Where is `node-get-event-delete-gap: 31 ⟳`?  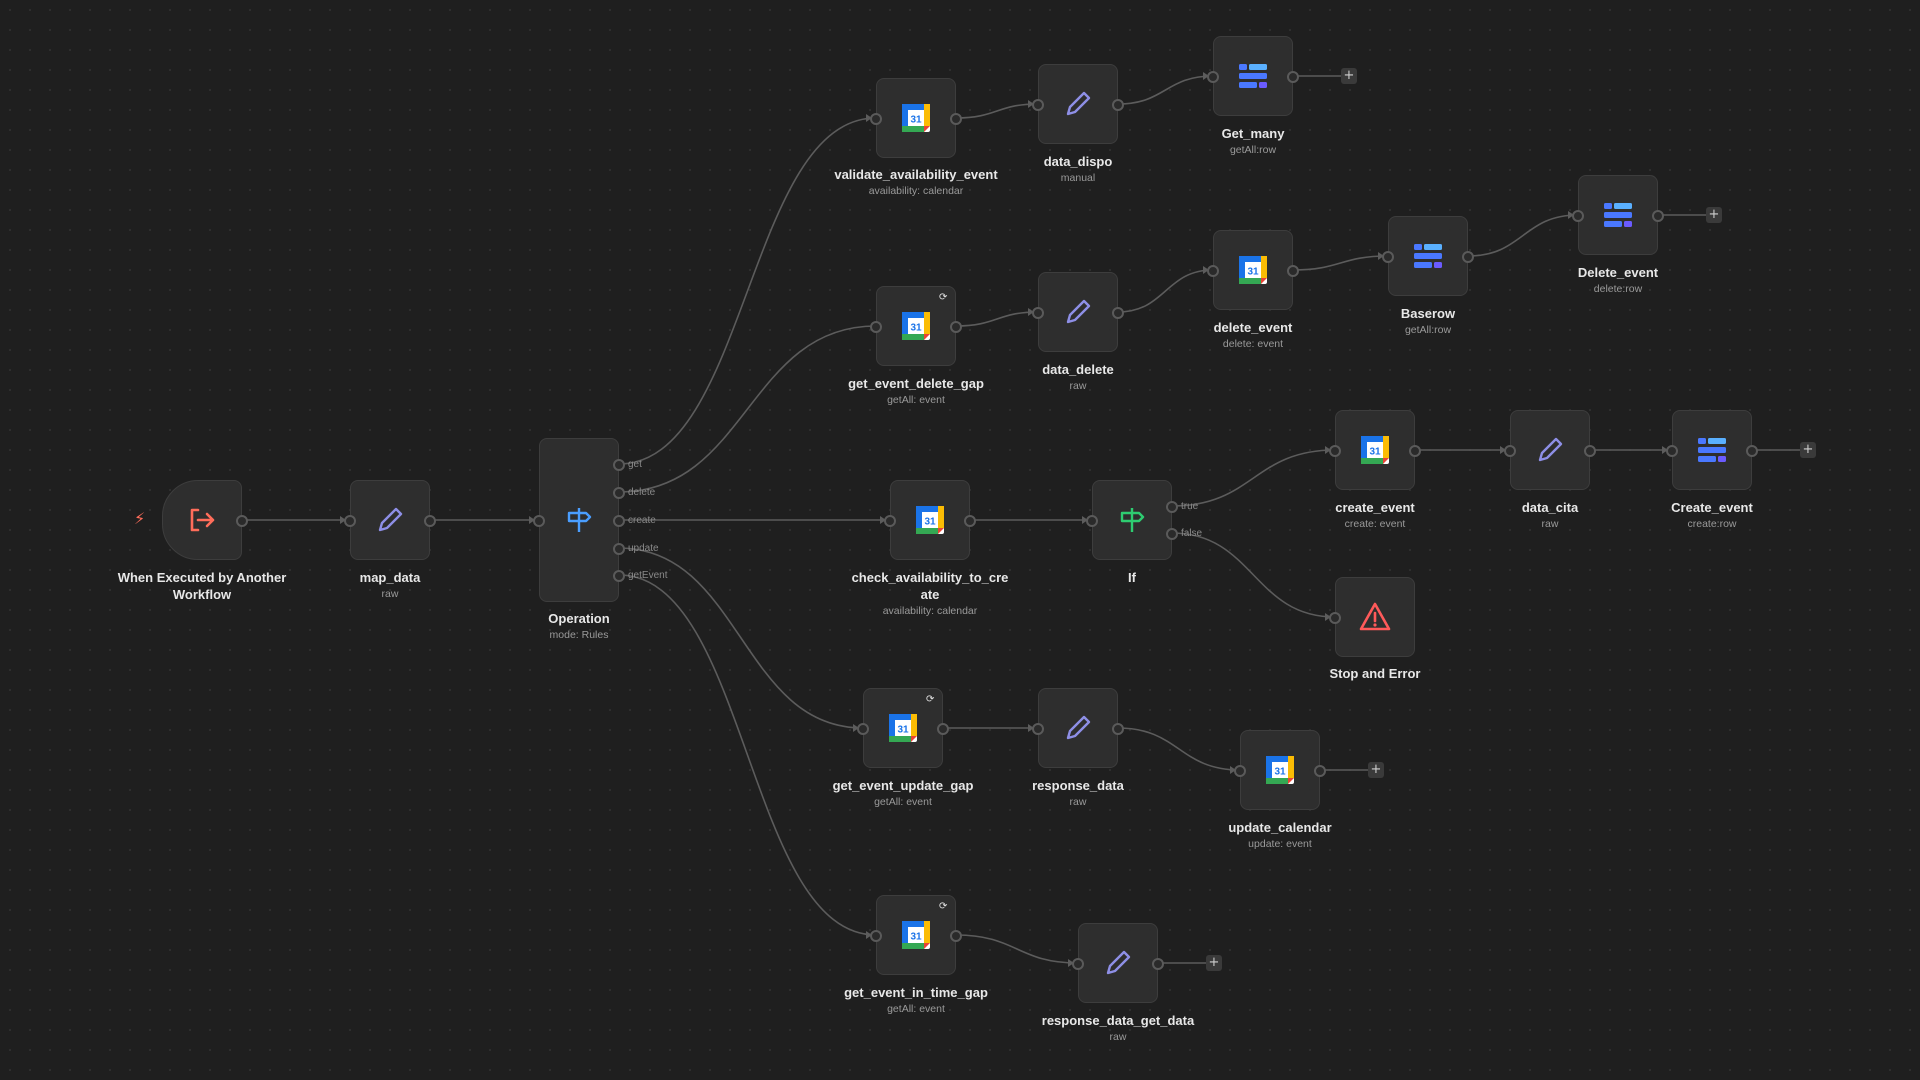
node-get-event-delete-gap: 31 ⟳ is located at coordinates (916, 326).